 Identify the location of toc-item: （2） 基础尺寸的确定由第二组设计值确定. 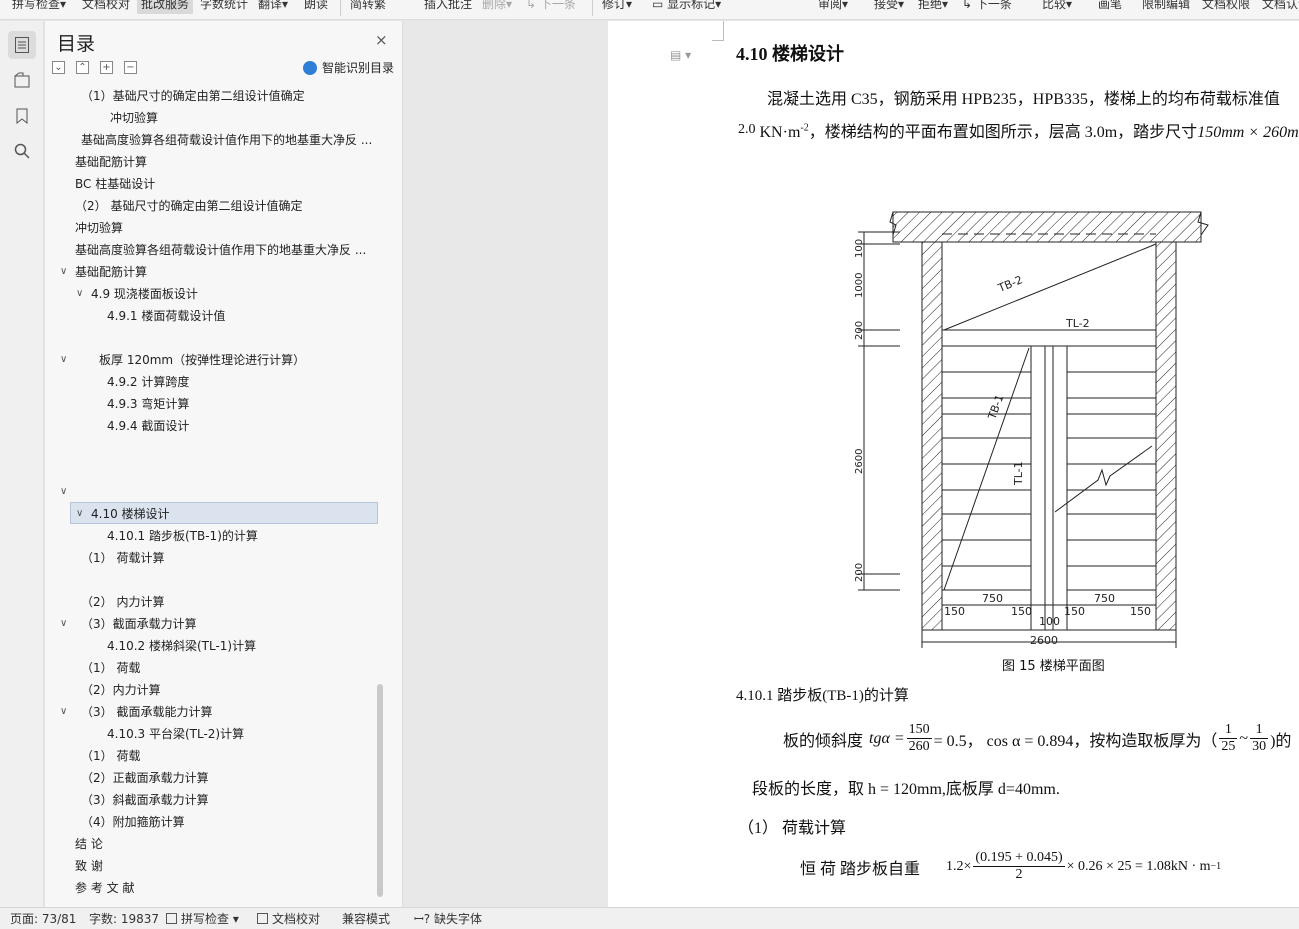
(188, 206).